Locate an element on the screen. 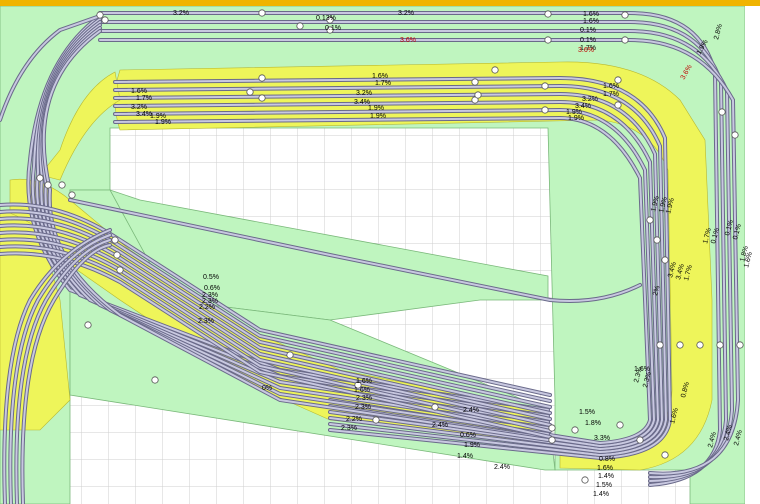 Image resolution: width=760 pixels, height=504 pixels. grade-label: 1.8% is located at coordinates (593, 423).